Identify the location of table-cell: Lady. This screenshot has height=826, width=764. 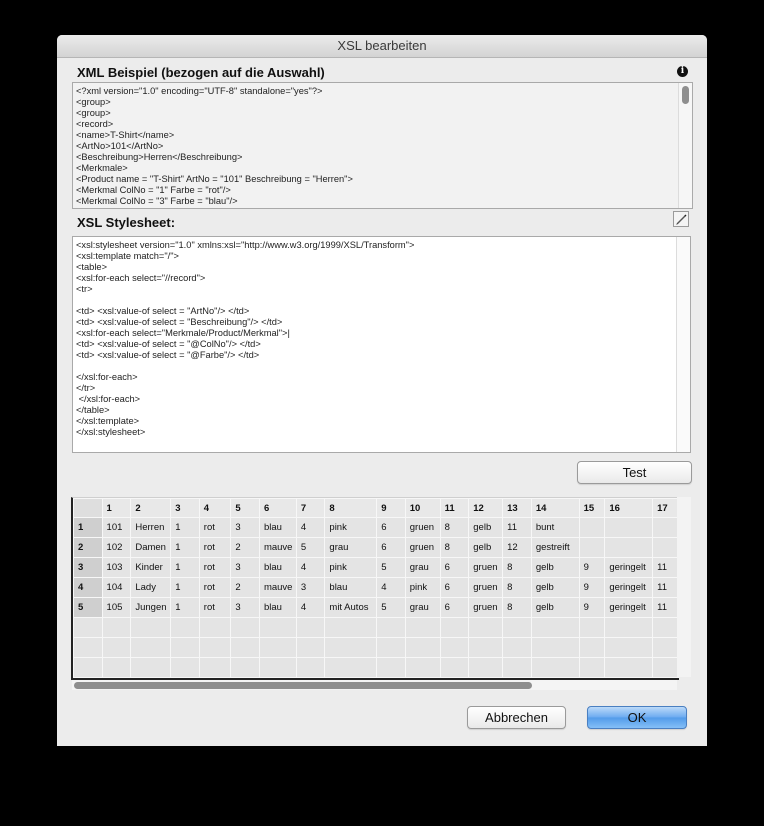
(151, 587).